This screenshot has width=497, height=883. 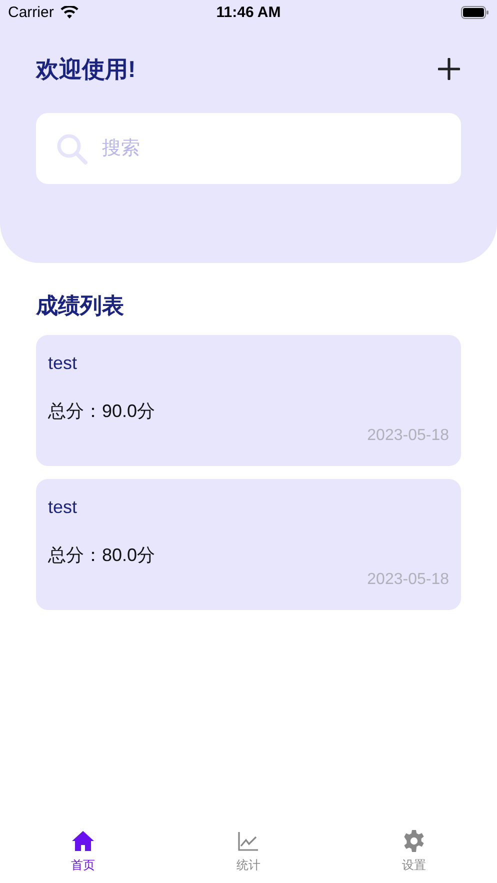 I want to click on wifi-icon, so click(x=69, y=12).